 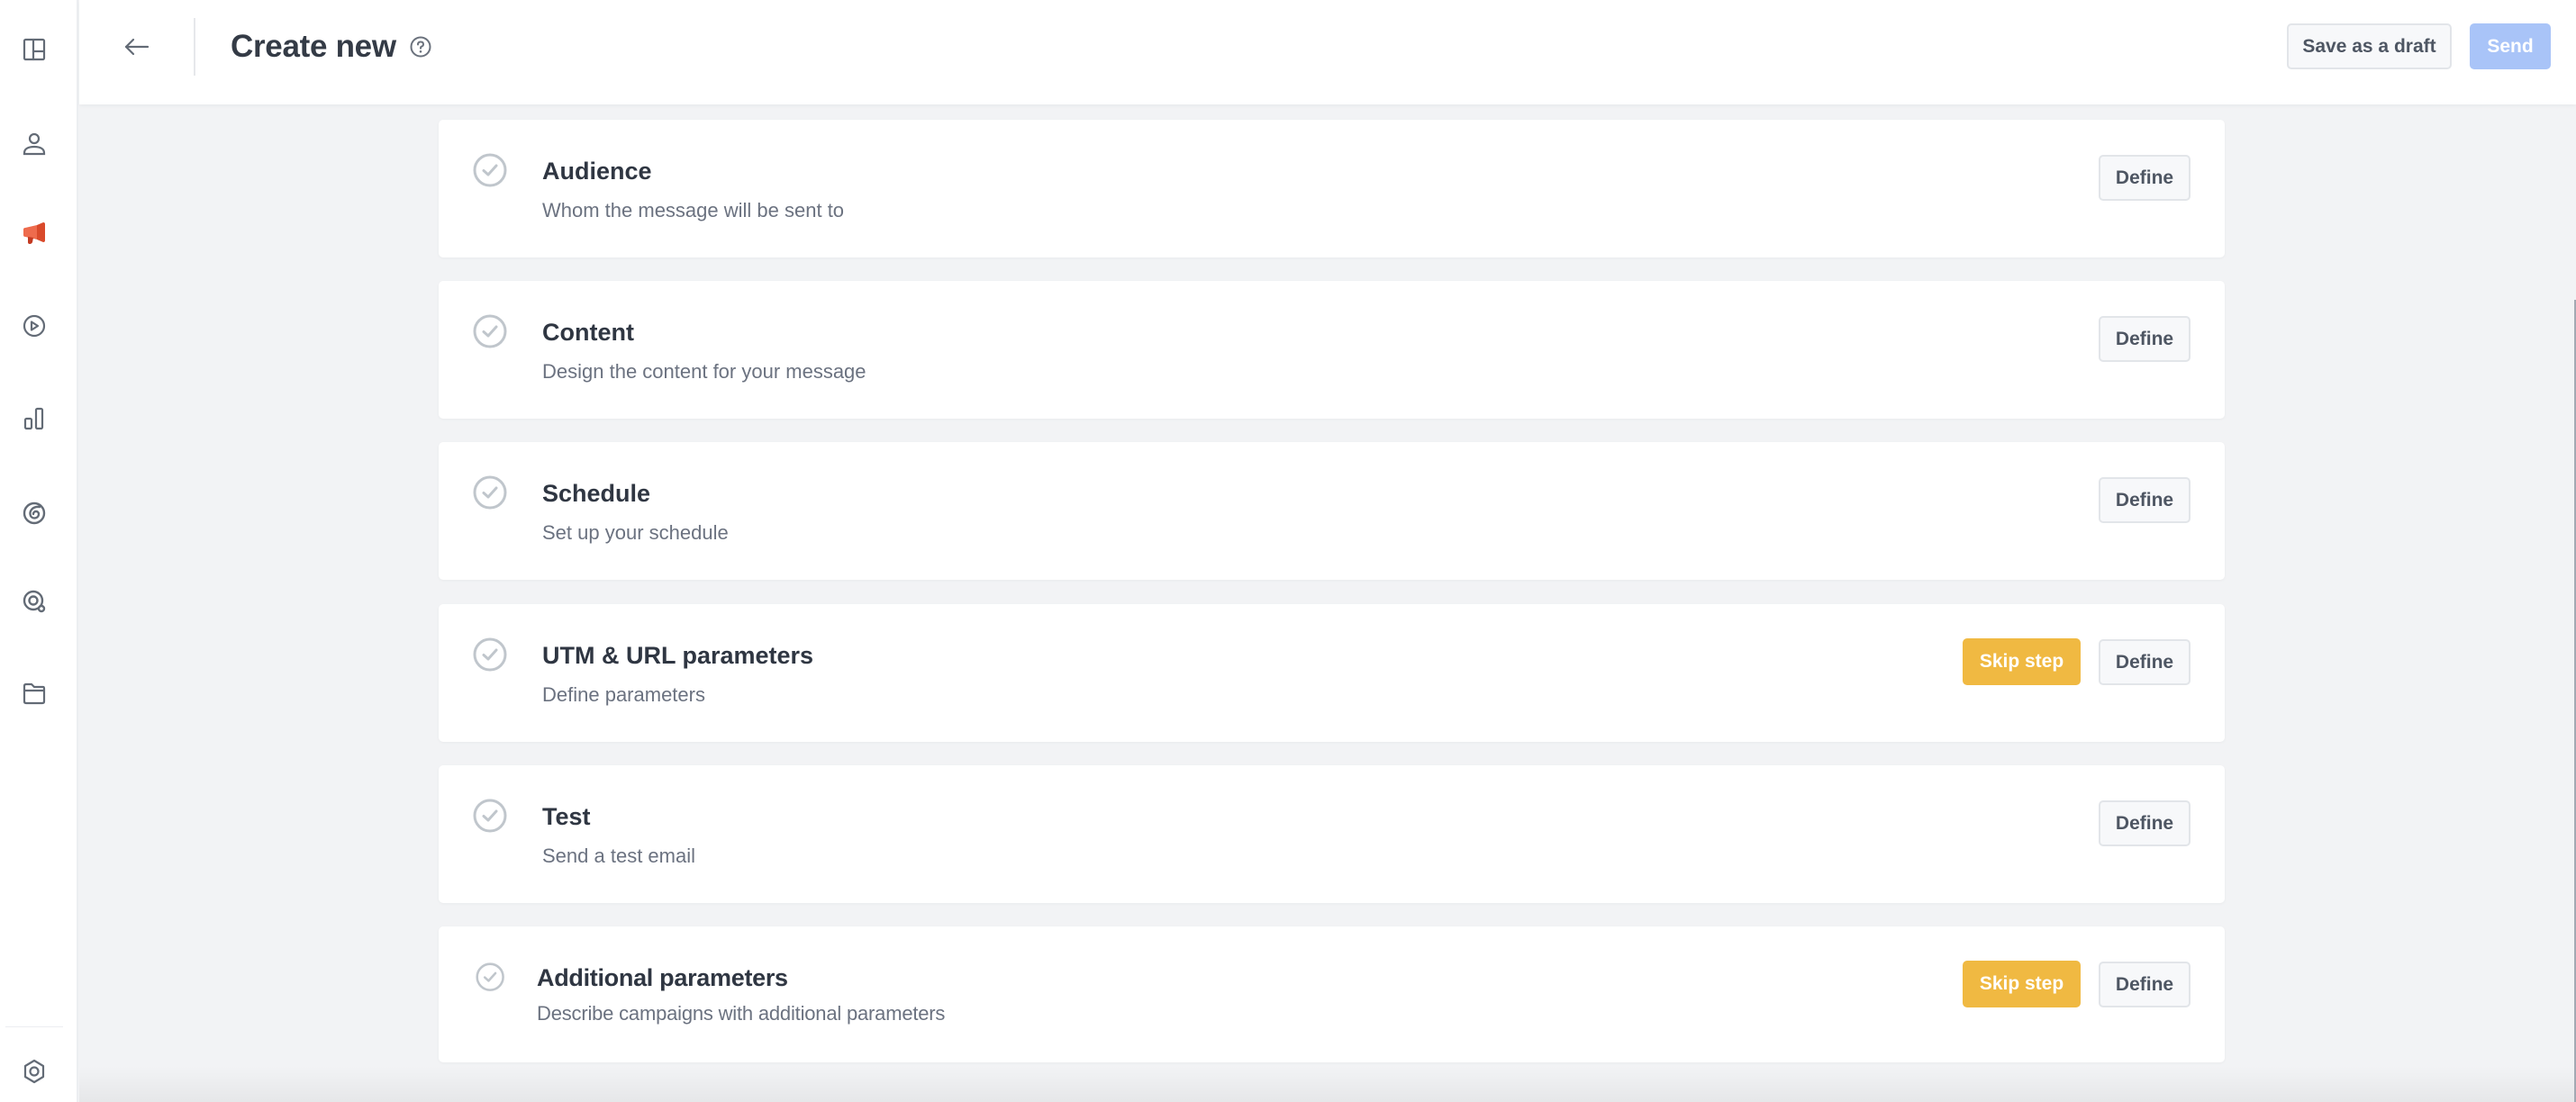 I want to click on header-divider, so click(x=194, y=47).